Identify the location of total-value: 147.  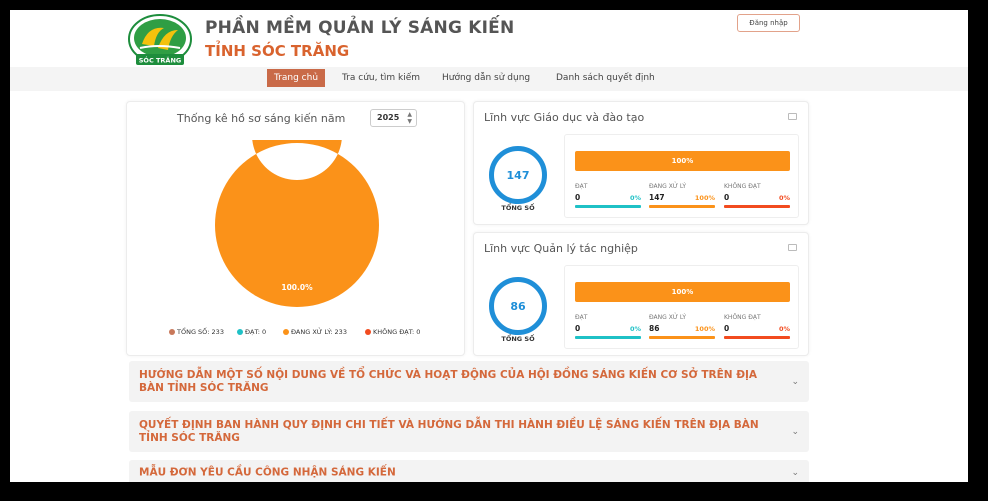
(518, 175).